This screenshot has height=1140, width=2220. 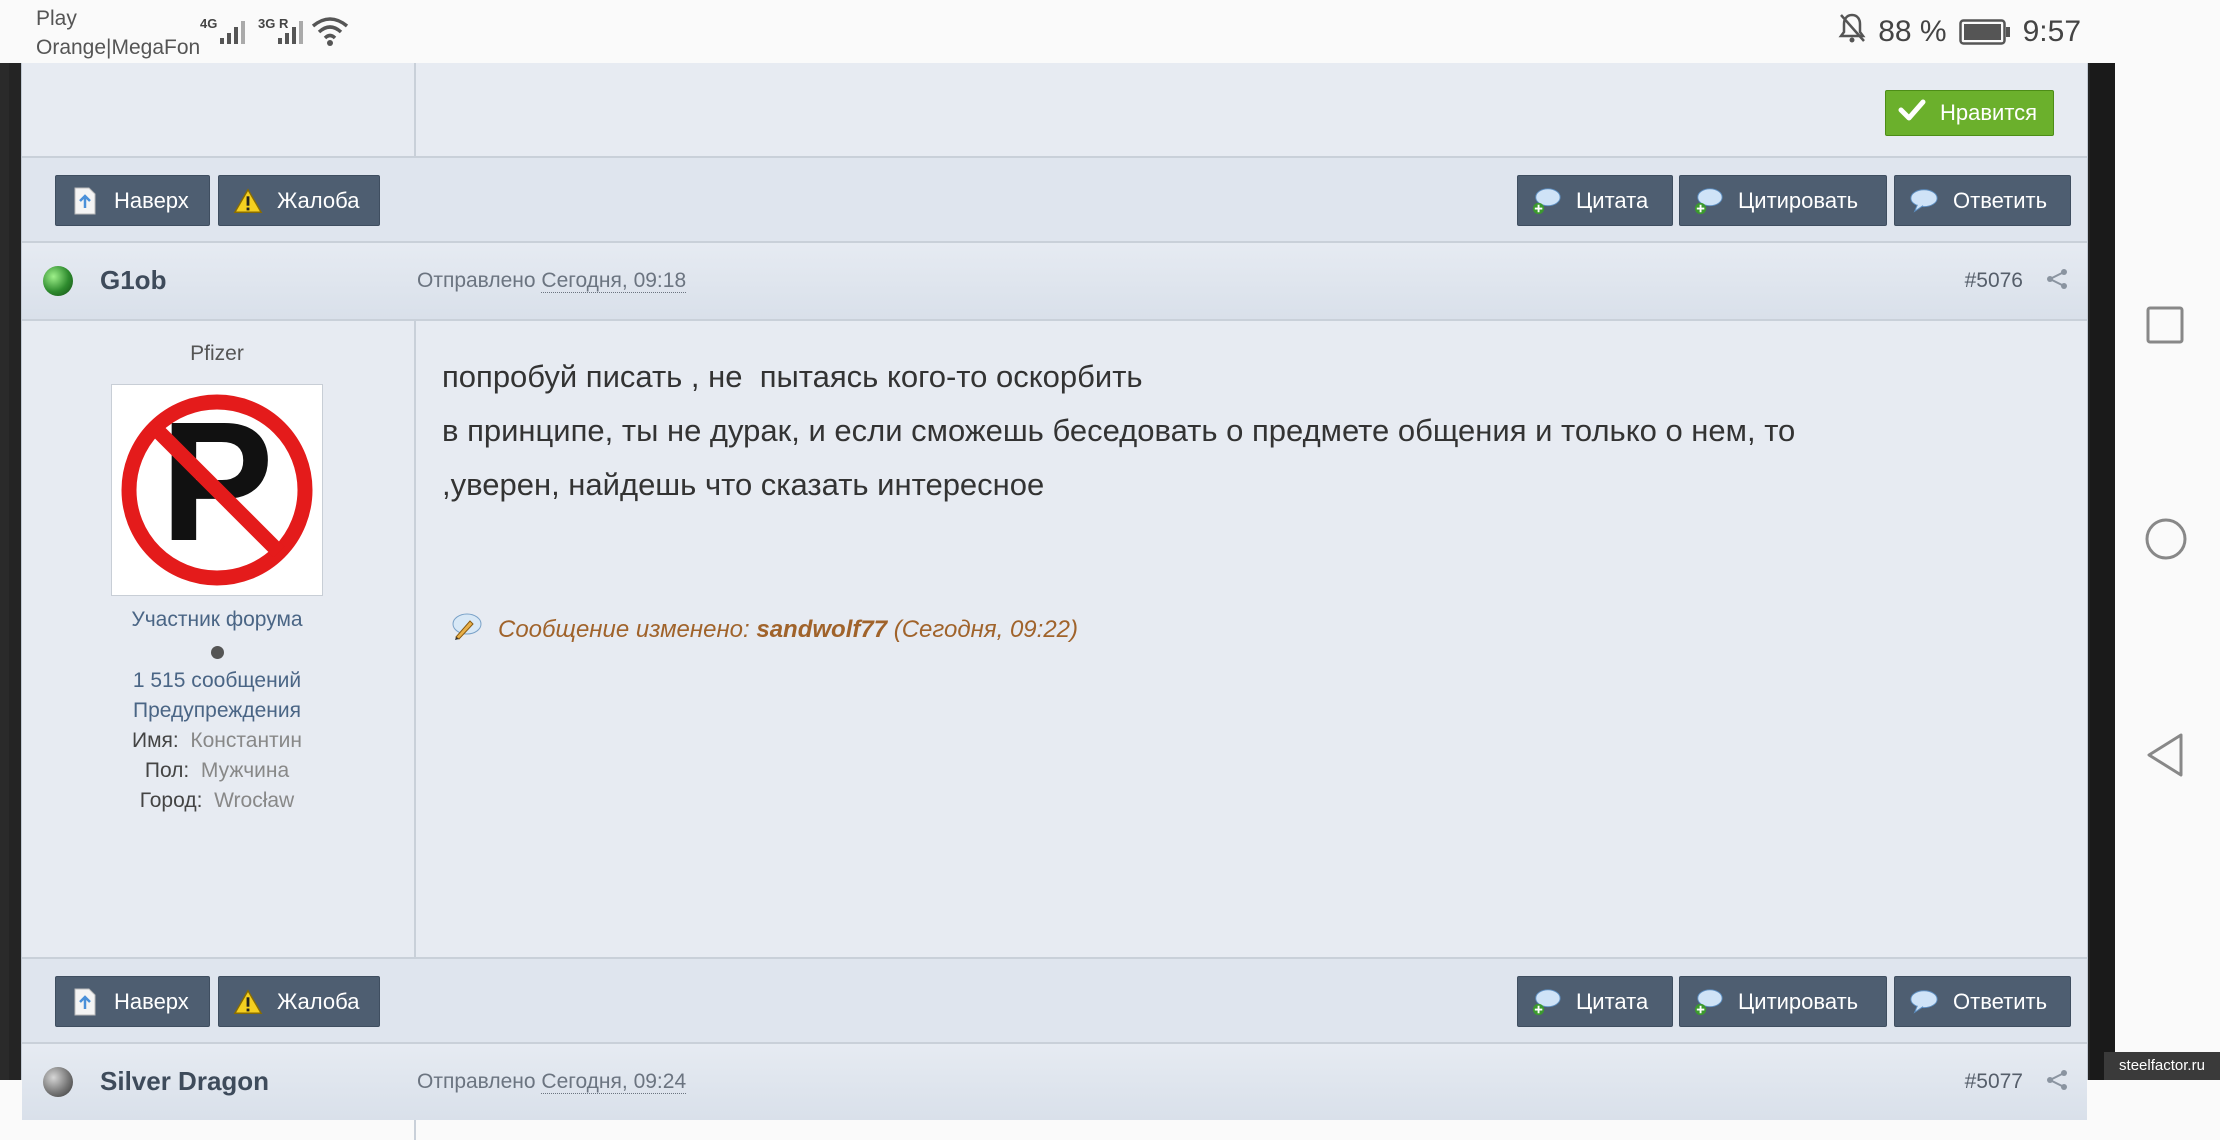 I want to click on page-edge, so click(x=2102, y=571).